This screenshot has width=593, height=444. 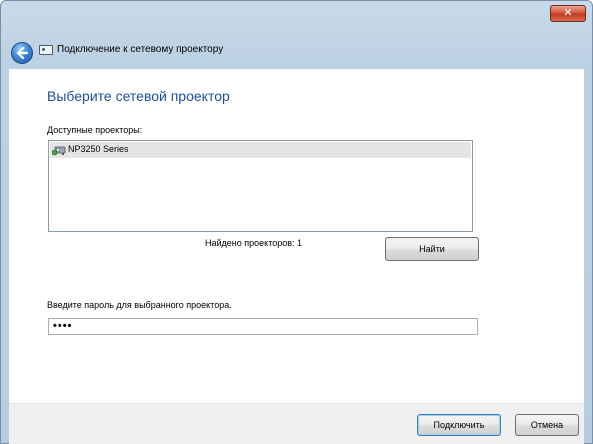 What do you see at coordinates (260, 150) in the screenshot?
I see `list-item-projector: NP3250 Series` at bounding box center [260, 150].